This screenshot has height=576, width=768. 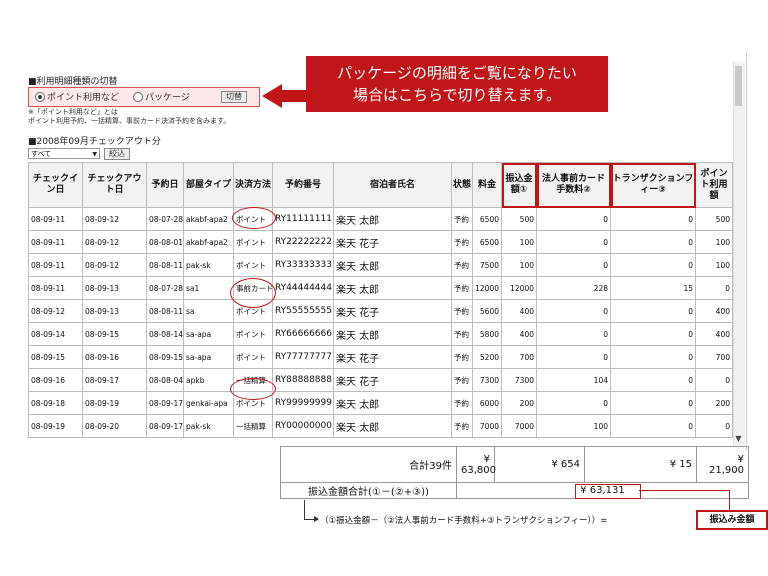 What do you see at coordinates (208, 219) in the screenshot?
I see `table-cell: akabf-apa2` at bounding box center [208, 219].